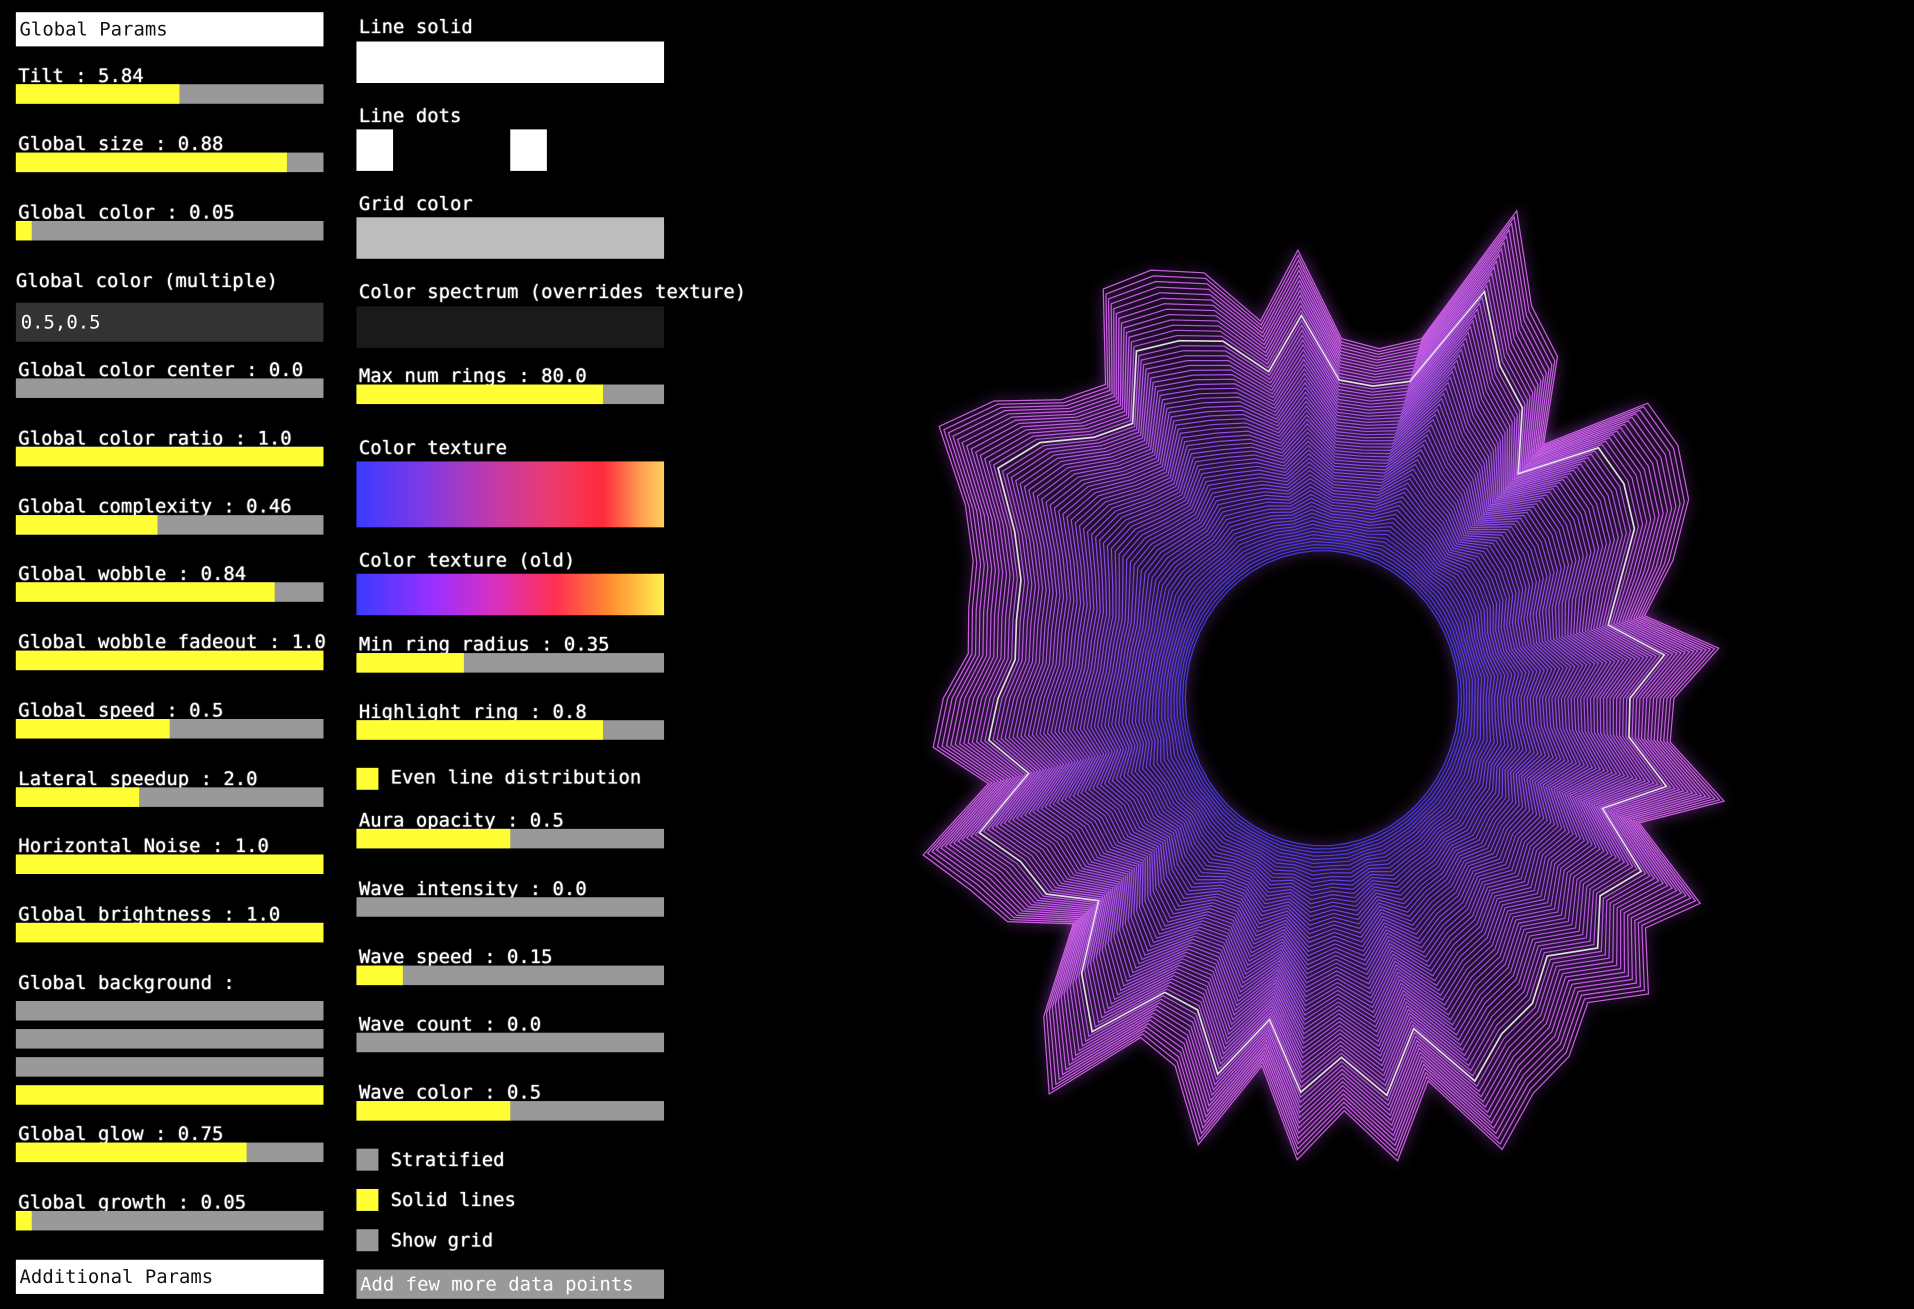 The width and height of the screenshot is (1914, 1309). What do you see at coordinates (169, 796) in the screenshot?
I see `lateral-speedup-slider` at bounding box center [169, 796].